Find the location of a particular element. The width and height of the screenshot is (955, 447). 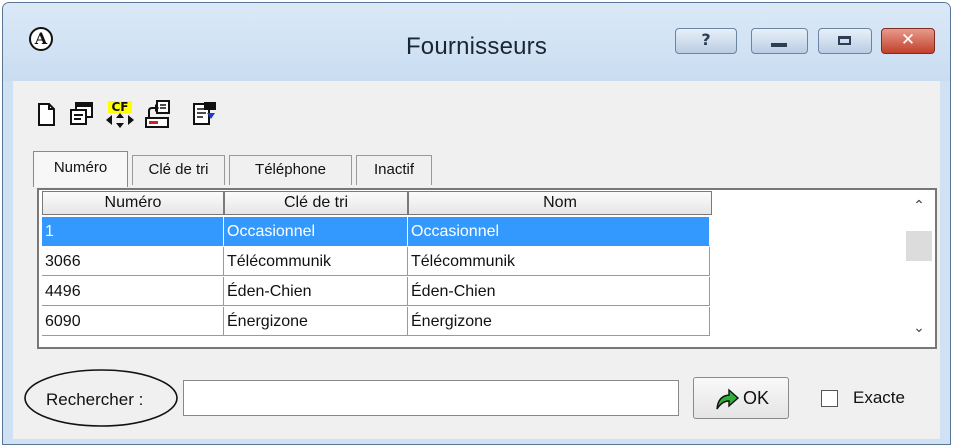

properties-button is located at coordinates (204, 114).